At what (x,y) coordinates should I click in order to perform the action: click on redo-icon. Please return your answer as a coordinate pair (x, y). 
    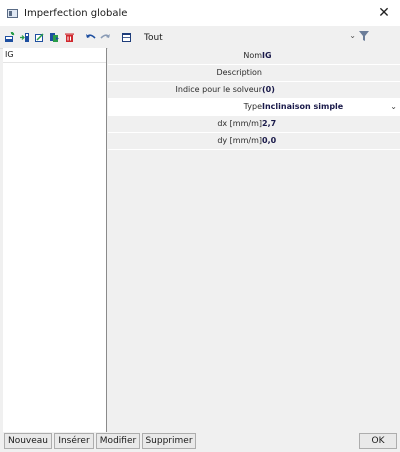
    Looking at the image, I should click on (105, 37).